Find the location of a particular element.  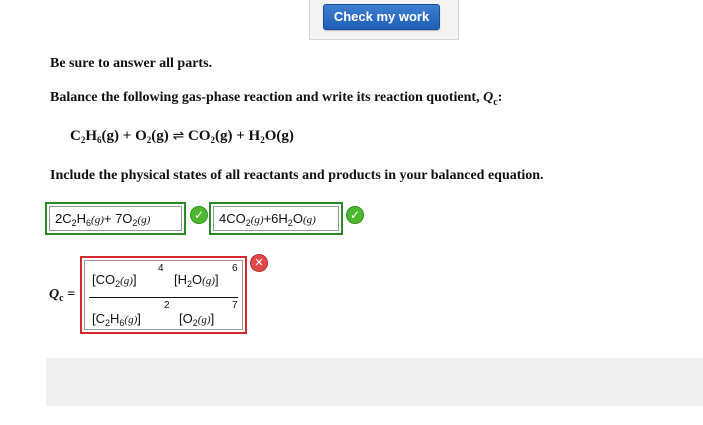

reactants-answer-value: 2C2H6(g)+ 7O2(g) is located at coordinates (115, 218).